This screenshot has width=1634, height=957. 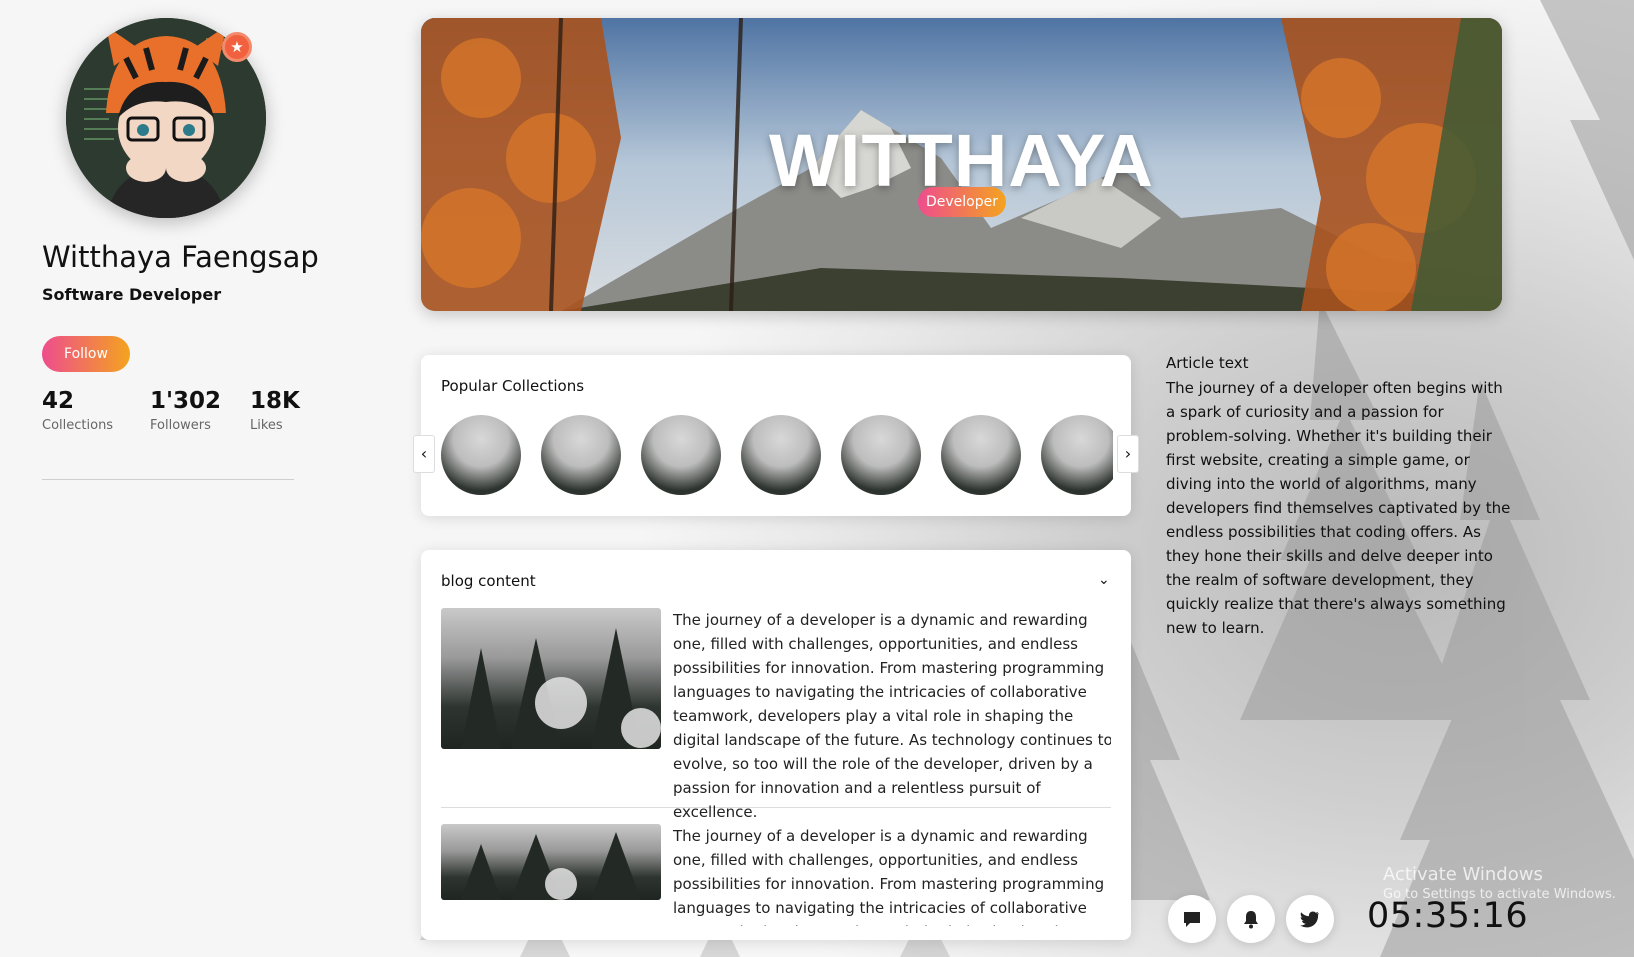 What do you see at coordinates (1448, 916) in the screenshot?
I see `clock-display: 05:35:16` at bounding box center [1448, 916].